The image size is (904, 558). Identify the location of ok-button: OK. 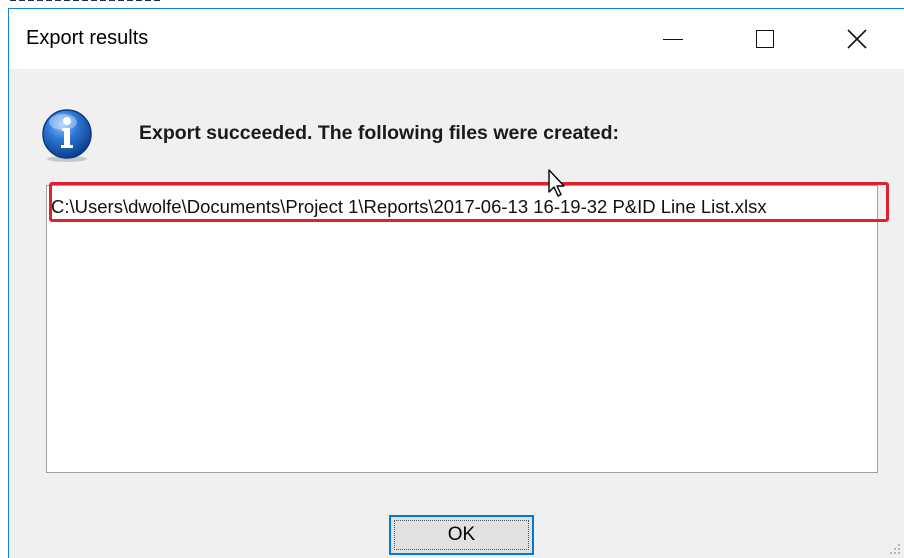
(461, 535).